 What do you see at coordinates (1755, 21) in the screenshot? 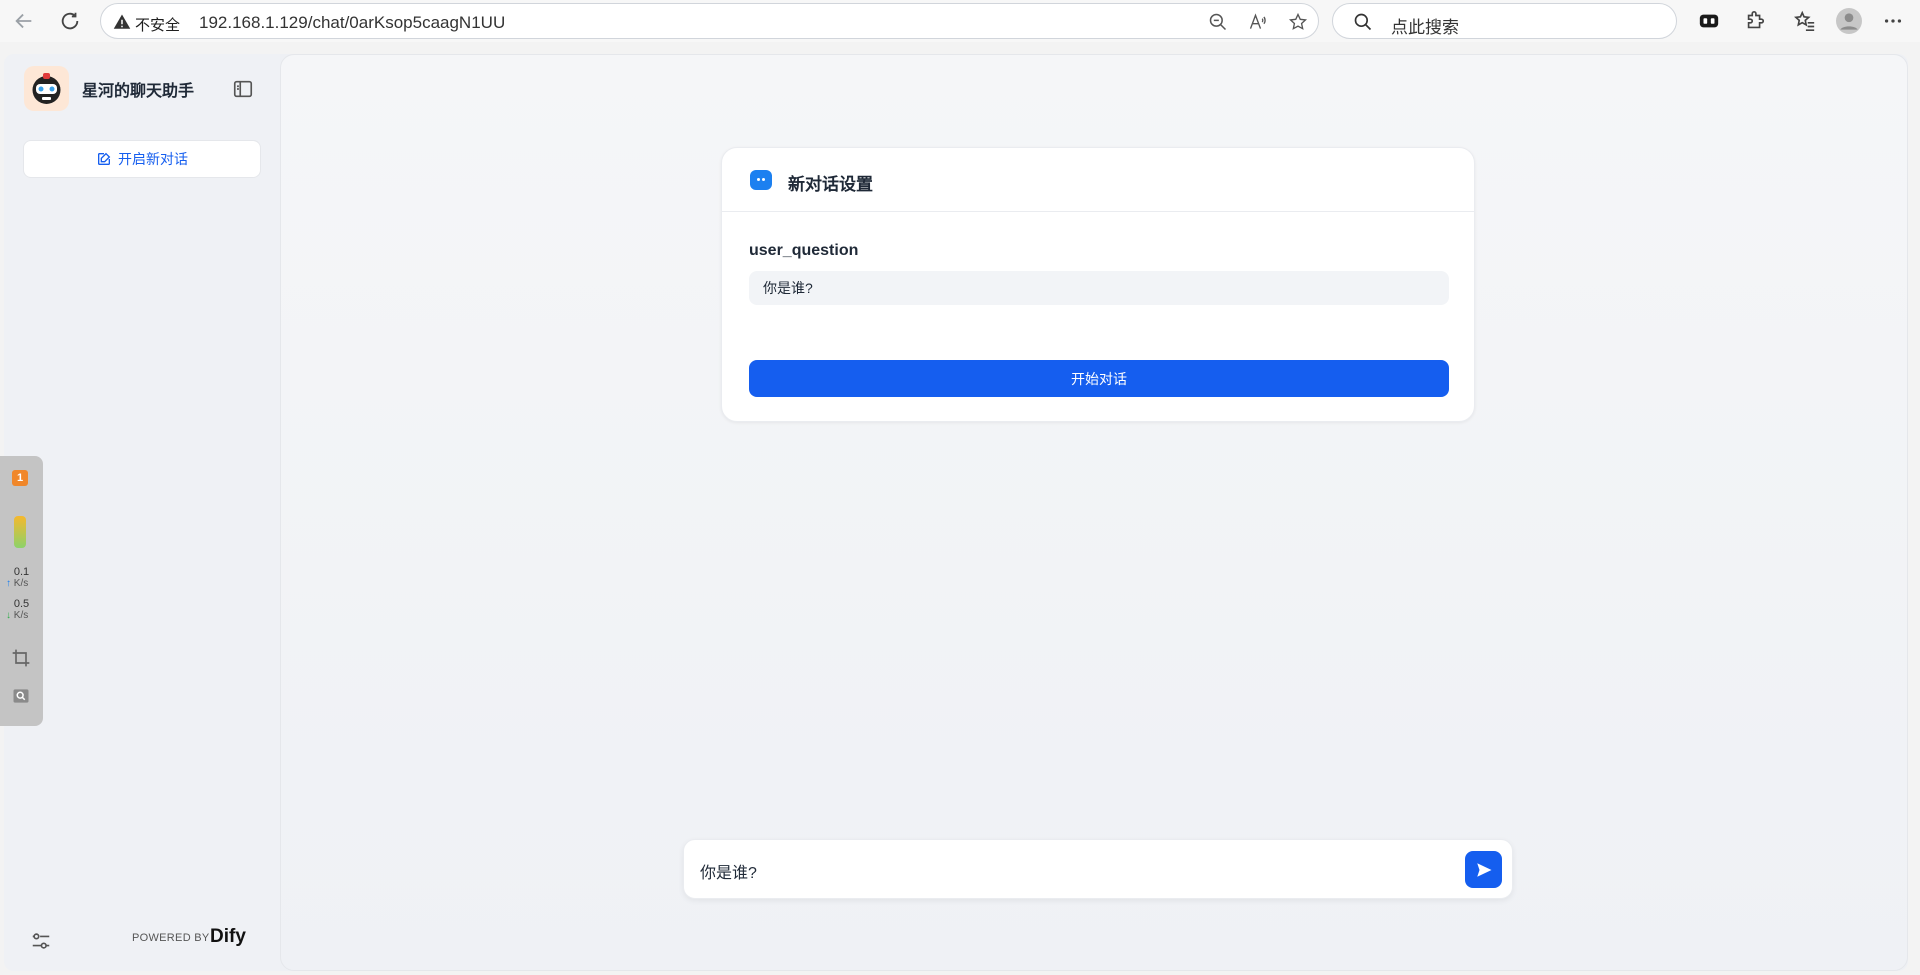
I see `extensions-puzzle-icon` at bounding box center [1755, 21].